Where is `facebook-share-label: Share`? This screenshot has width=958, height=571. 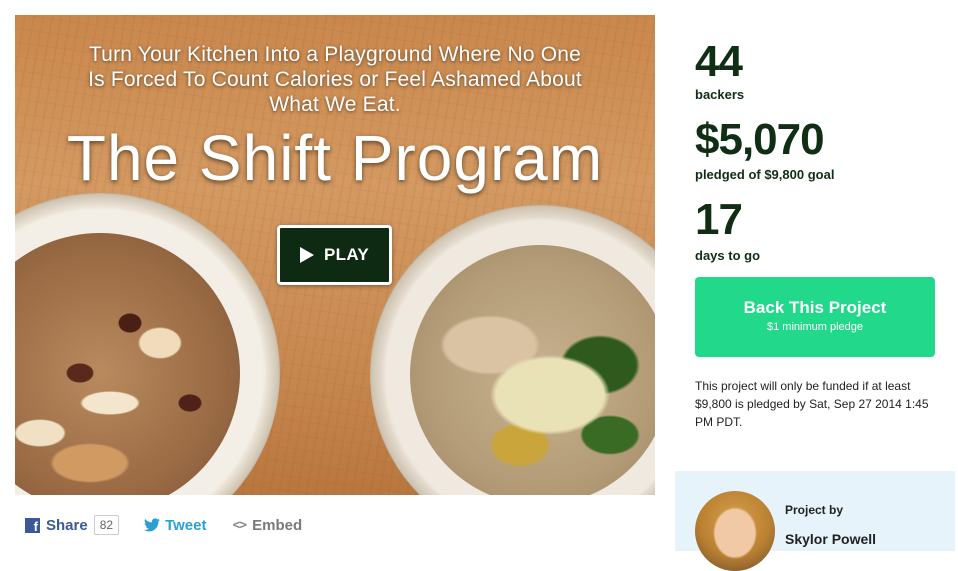
facebook-share-label: Share is located at coordinates (67, 525).